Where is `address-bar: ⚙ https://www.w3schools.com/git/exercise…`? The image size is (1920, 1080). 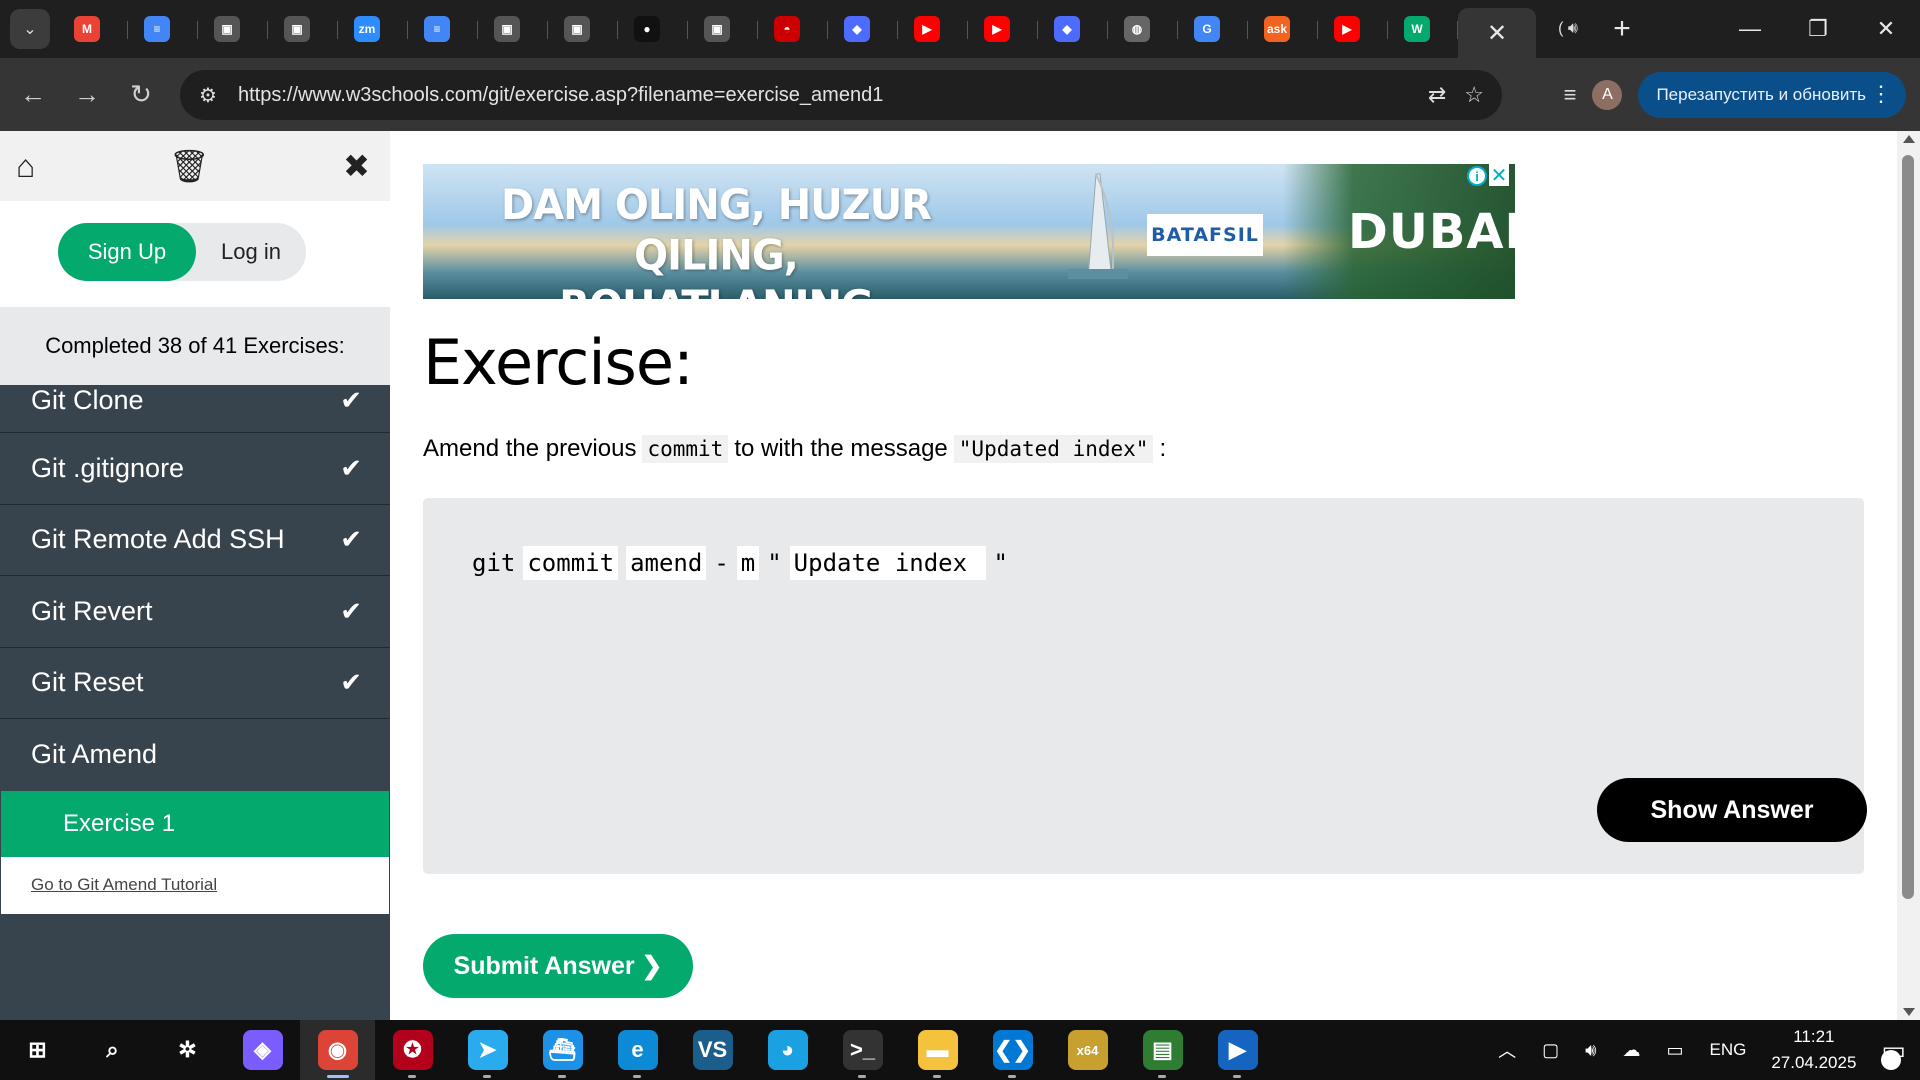
address-bar: ⚙ https://www.w3schools.com/git/exercise… is located at coordinates (841, 95).